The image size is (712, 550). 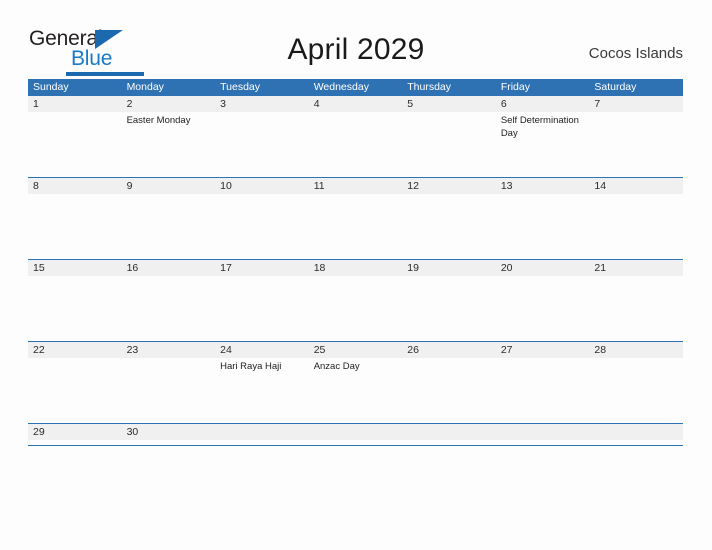 What do you see at coordinates (262, 268) in the screenshot?
I see `day-number-17: 17` at bounding box center [262, 268].